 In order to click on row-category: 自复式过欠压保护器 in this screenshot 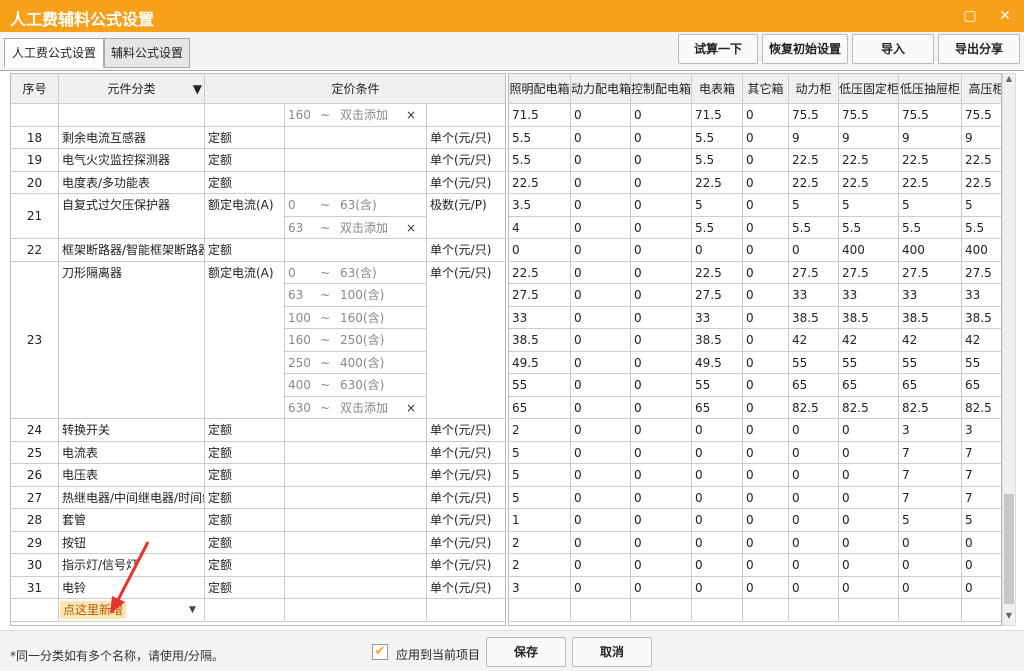, I will do `click(132, 216)`.